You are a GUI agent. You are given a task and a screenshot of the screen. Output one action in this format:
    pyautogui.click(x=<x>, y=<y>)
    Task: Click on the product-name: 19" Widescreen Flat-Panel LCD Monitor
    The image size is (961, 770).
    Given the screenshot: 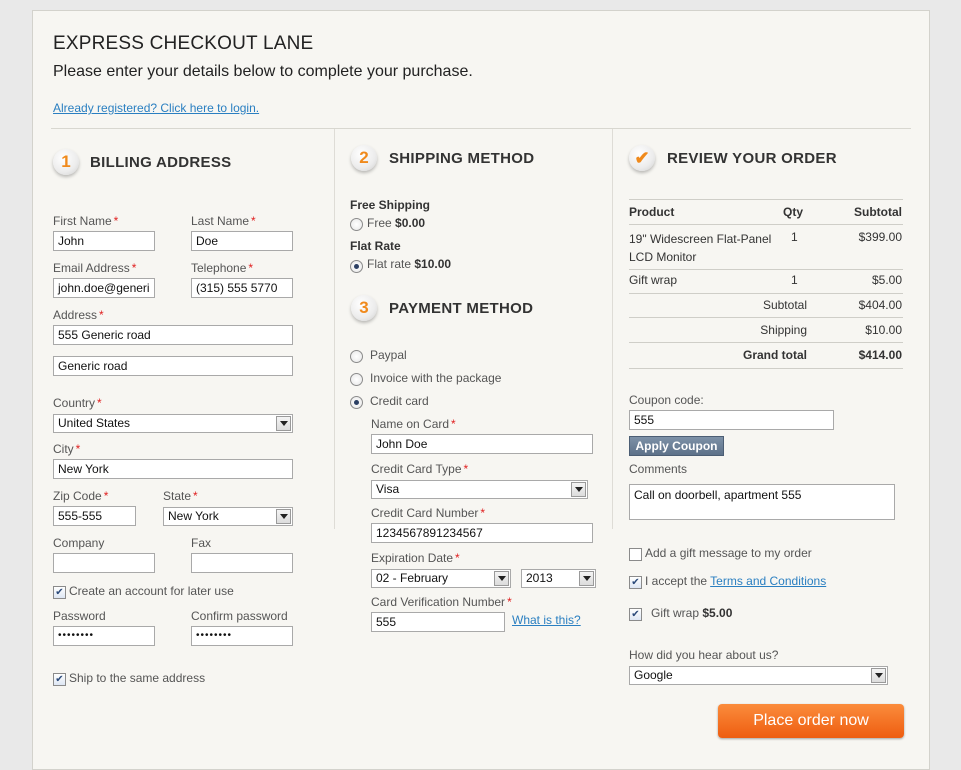 What is the action you would take?
    pyautogui.click(x=700, y=248)
    